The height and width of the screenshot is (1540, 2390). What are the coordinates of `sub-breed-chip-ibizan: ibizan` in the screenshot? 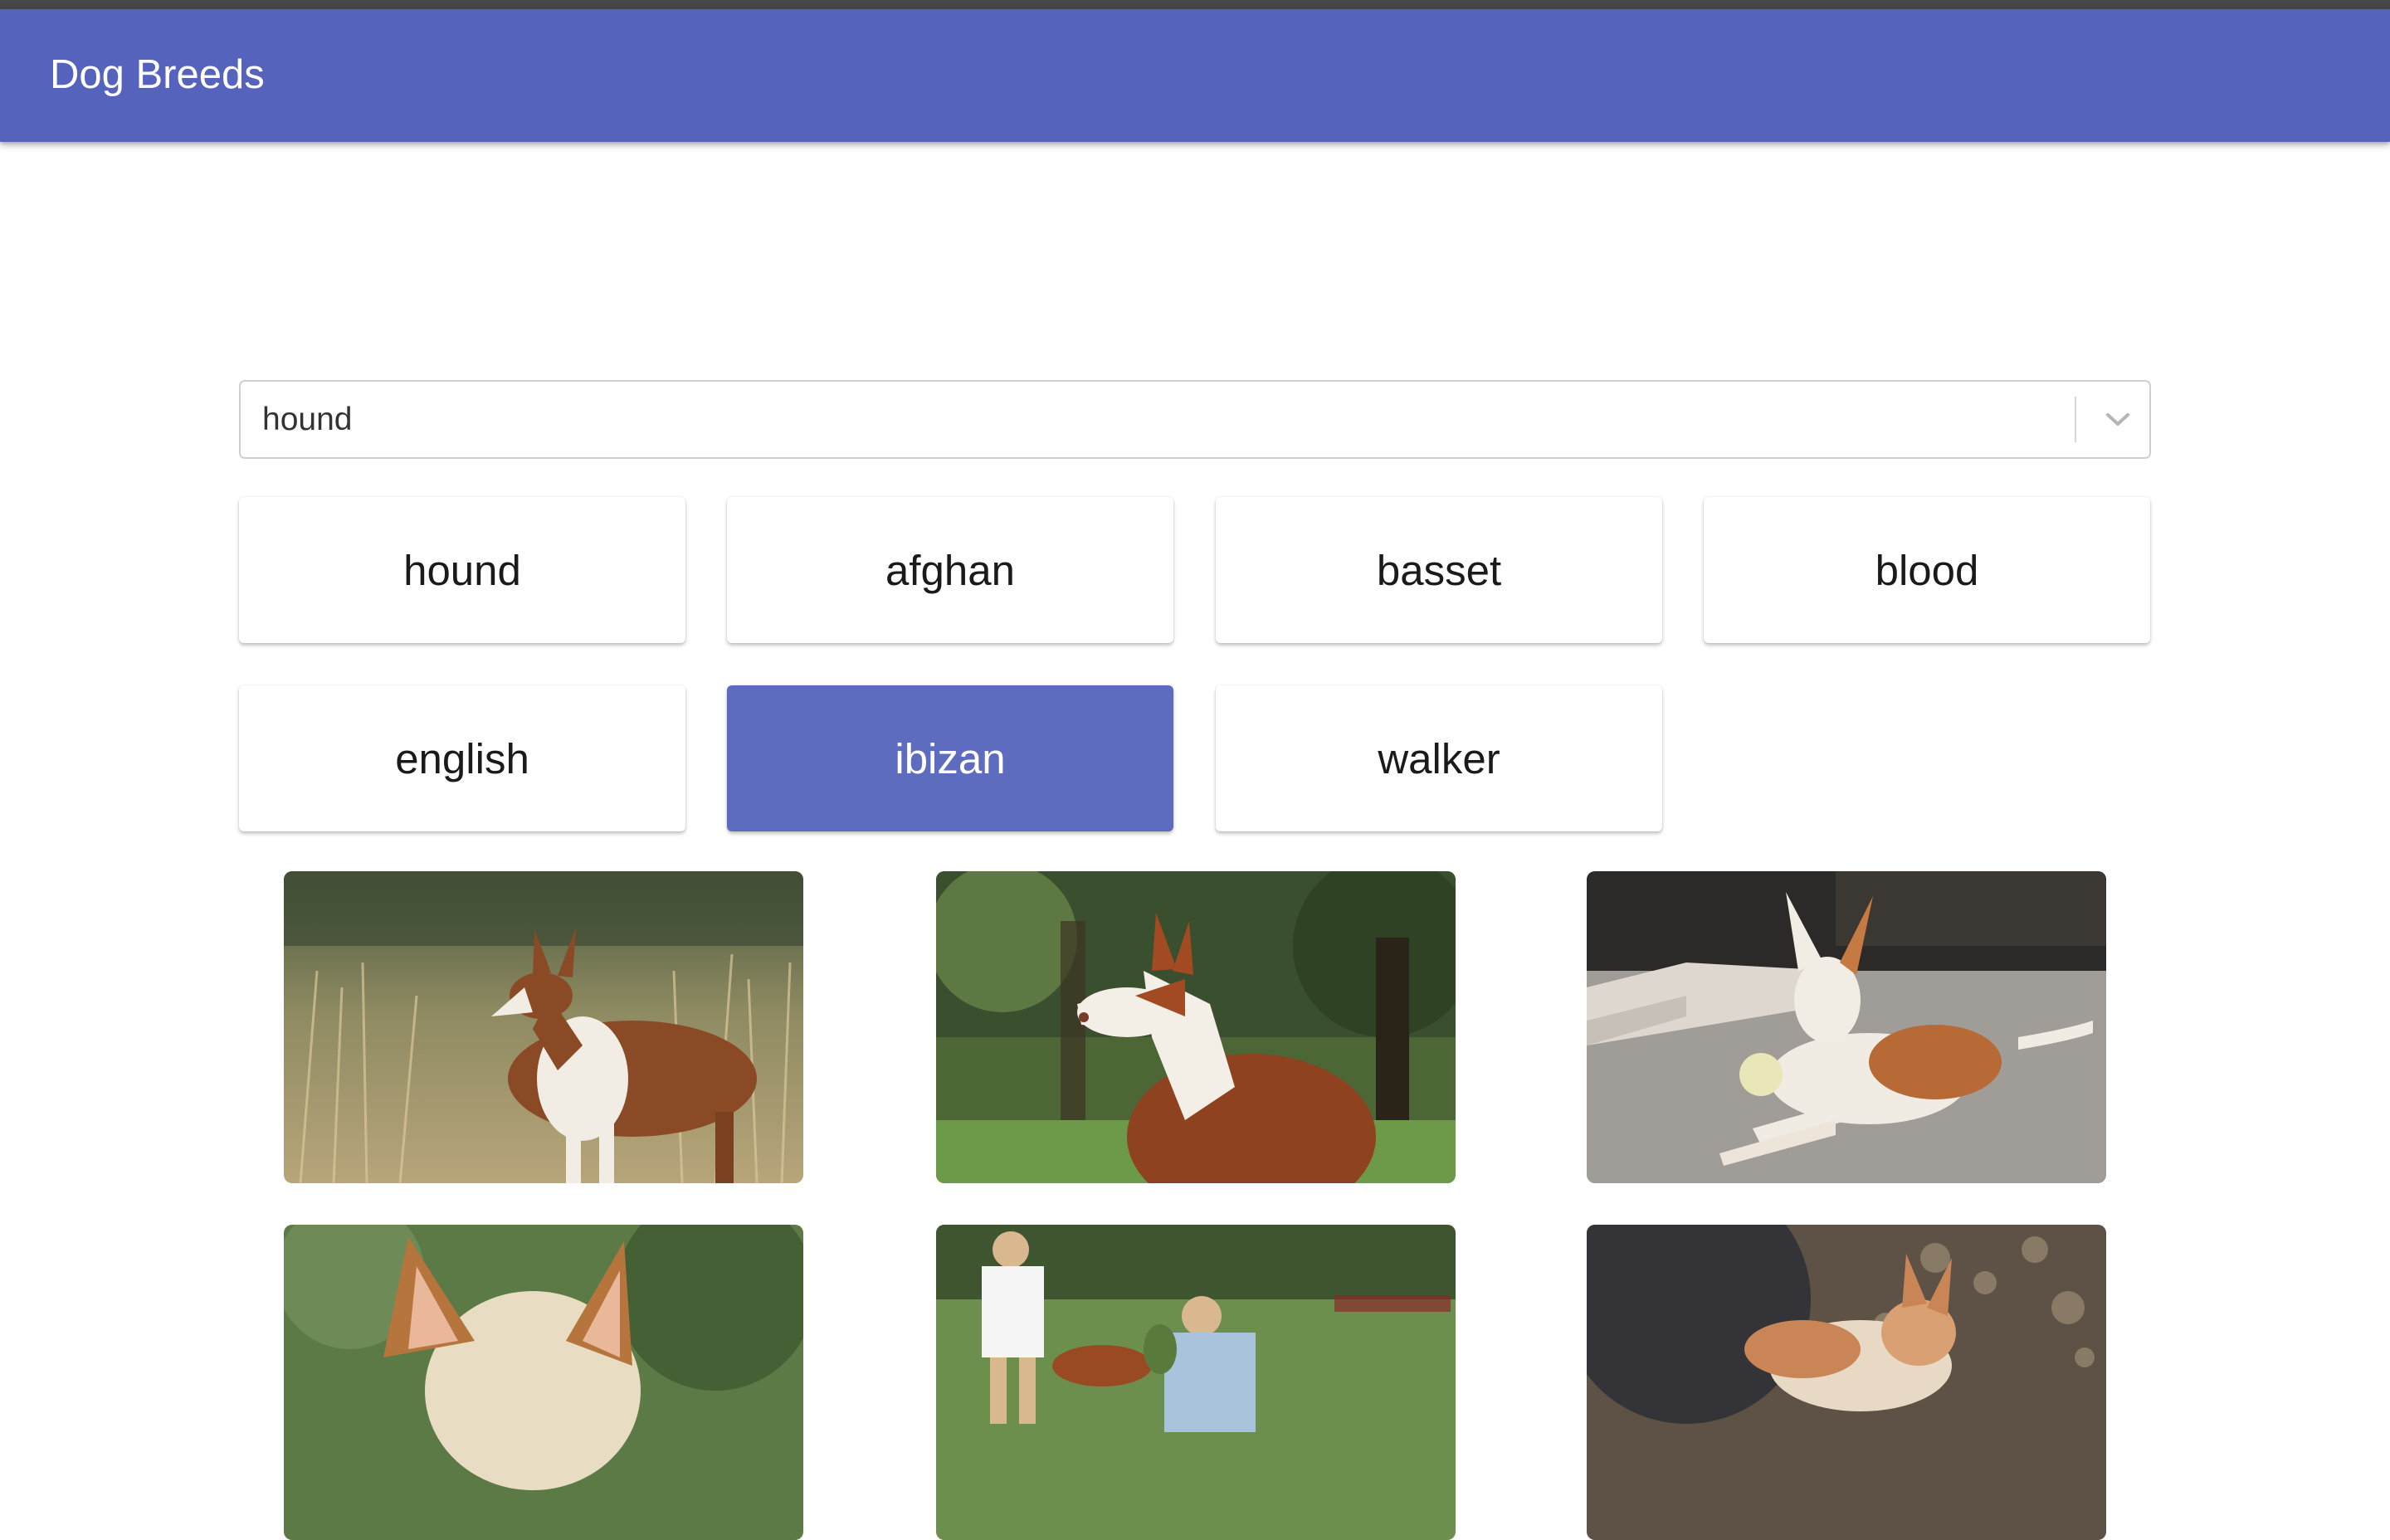 It's located at (950, 758).